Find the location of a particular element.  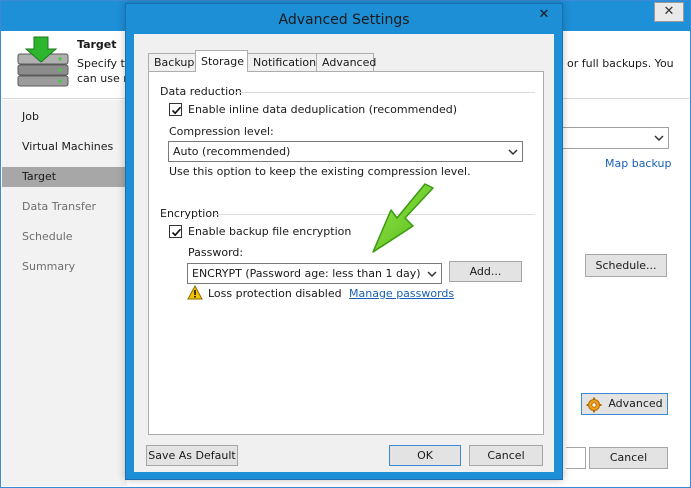

nav-item-virtual-machines: Virtual Machines is located at coordinates (64, 147).